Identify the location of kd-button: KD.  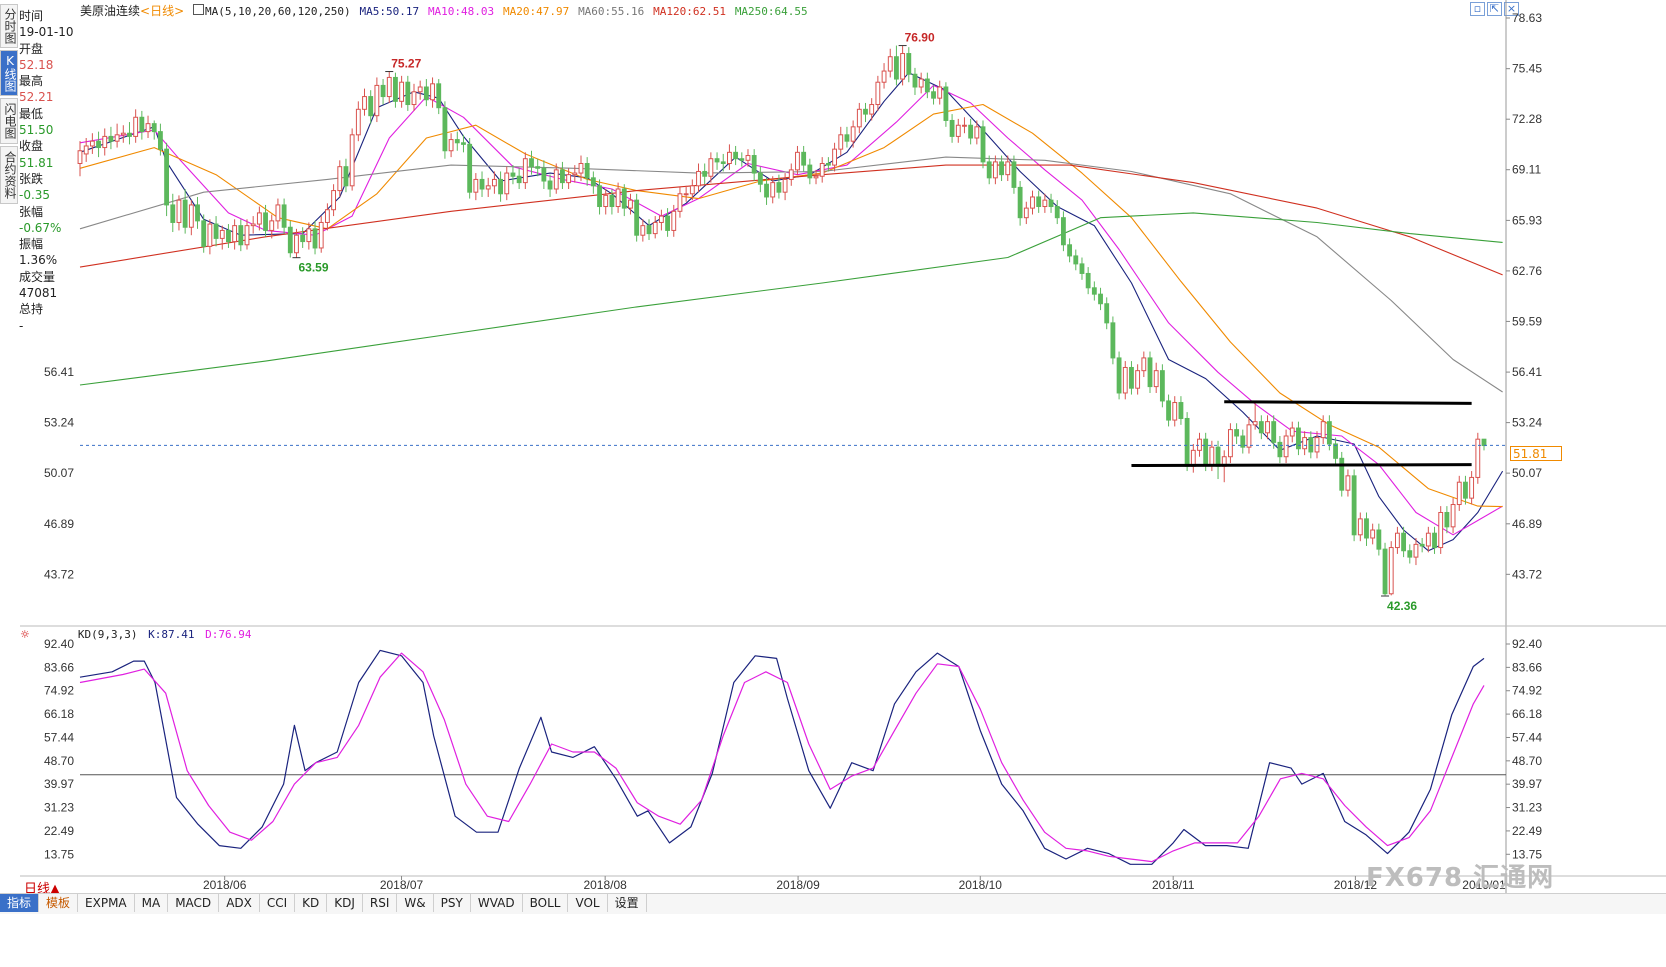
(311, 903).